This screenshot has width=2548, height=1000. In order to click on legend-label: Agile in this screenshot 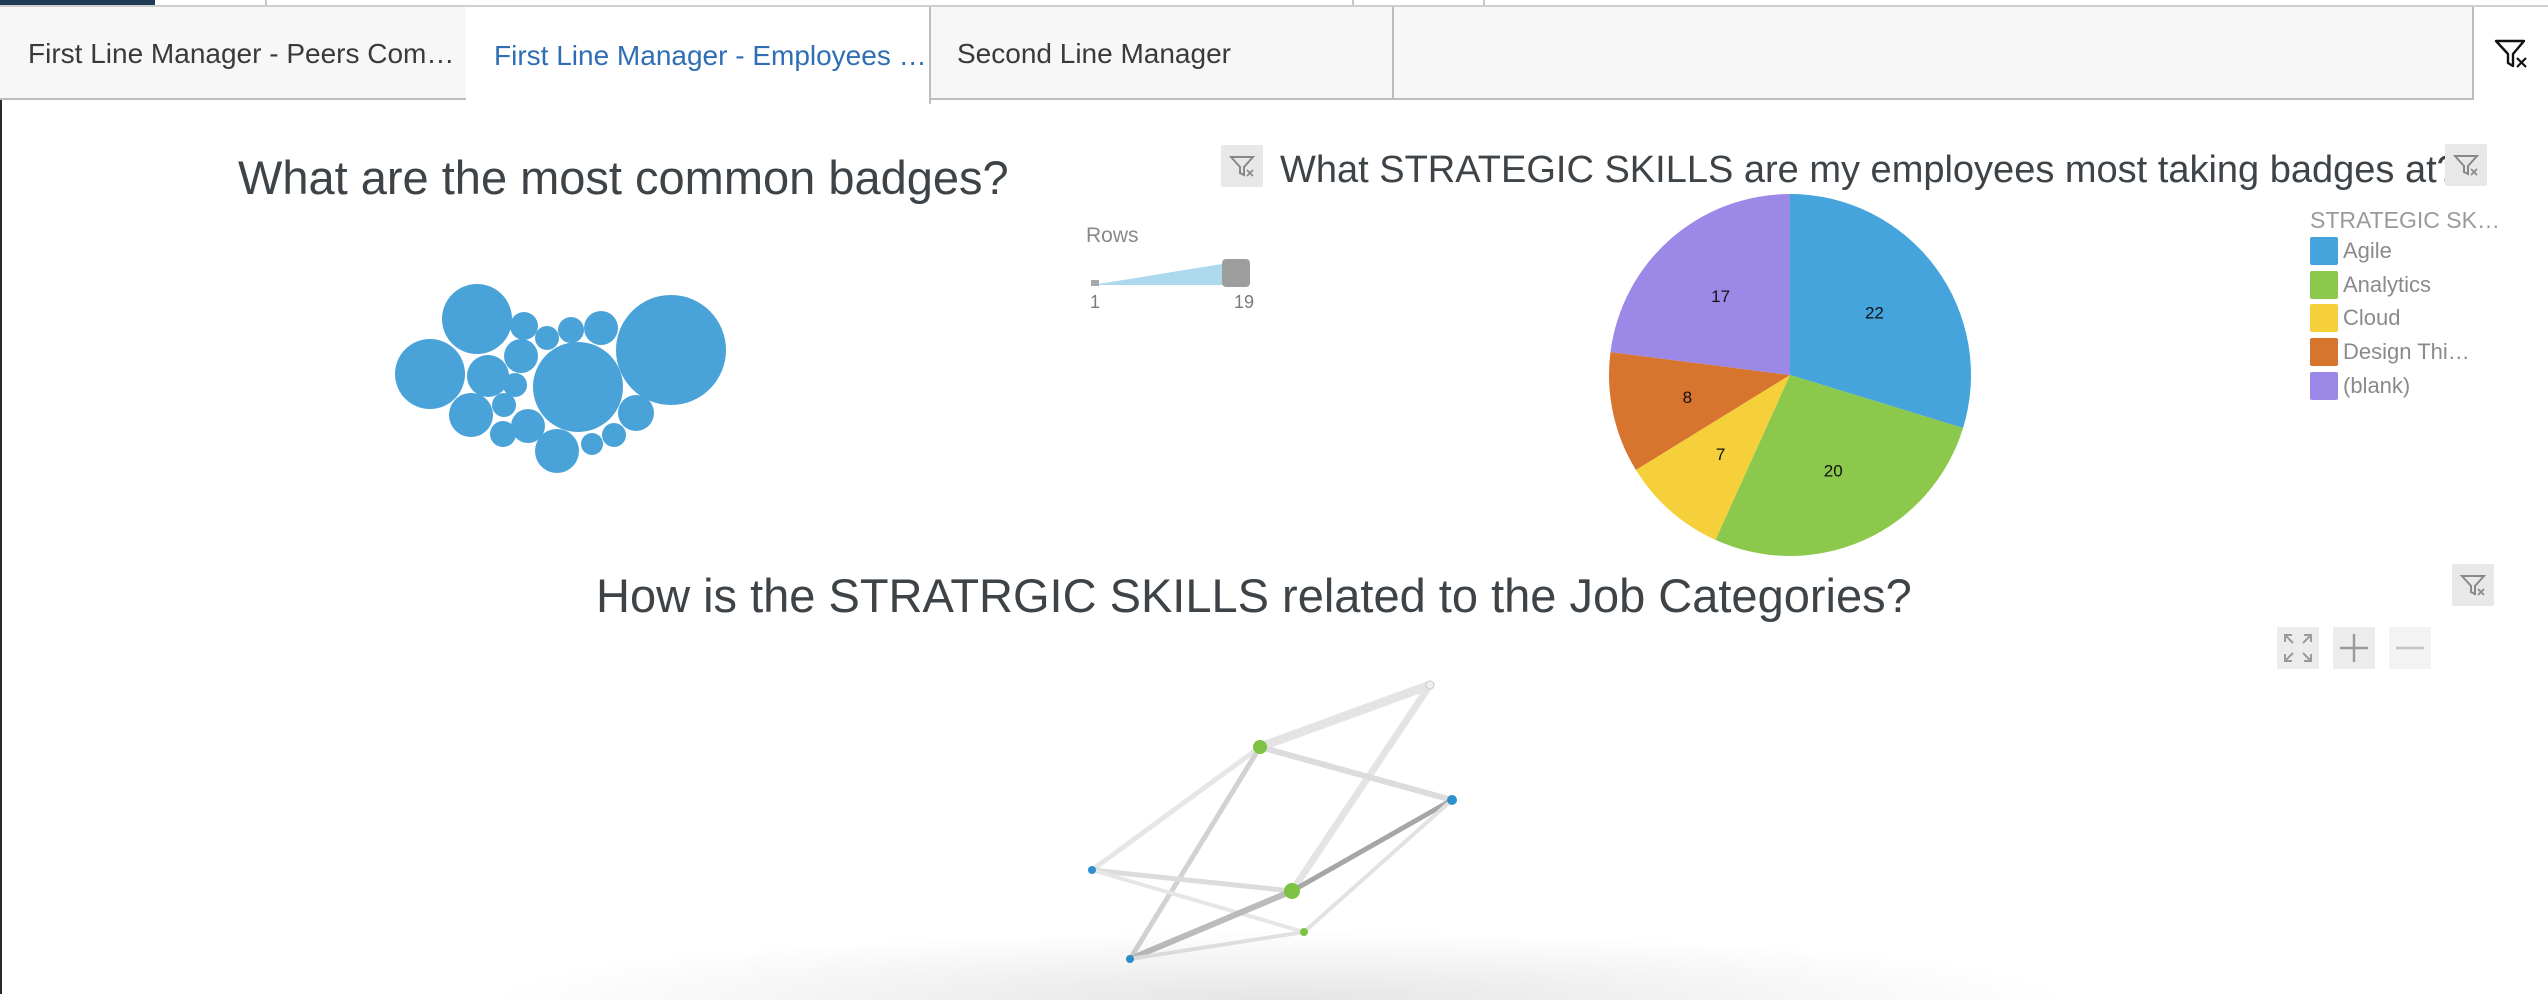, I will do `click(2367, 250)`.